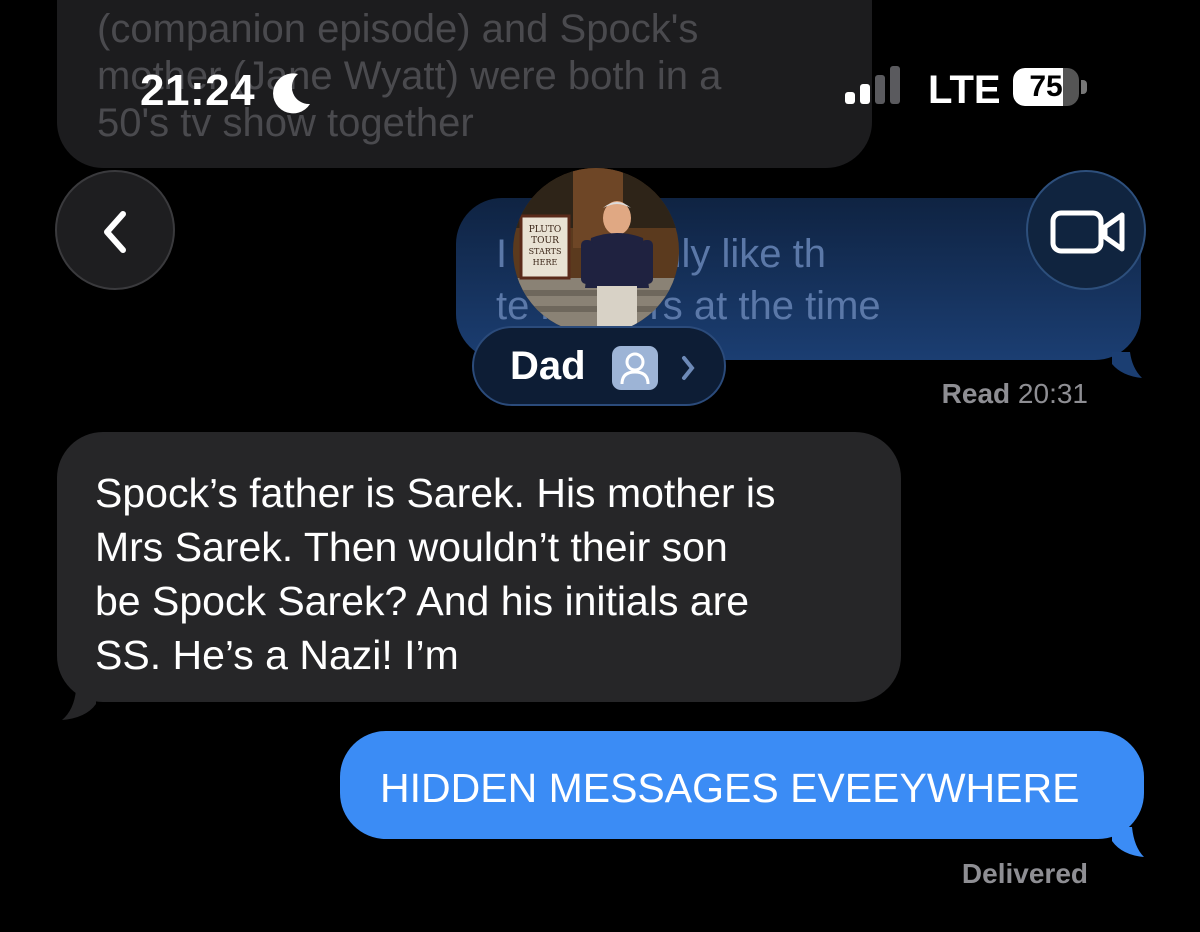 This screenshot has height=932, width=1200. What do you see at coordinates (545, 262) in the screenshot?
I see `sign-text: HERE` at bounding box center [545, 262].